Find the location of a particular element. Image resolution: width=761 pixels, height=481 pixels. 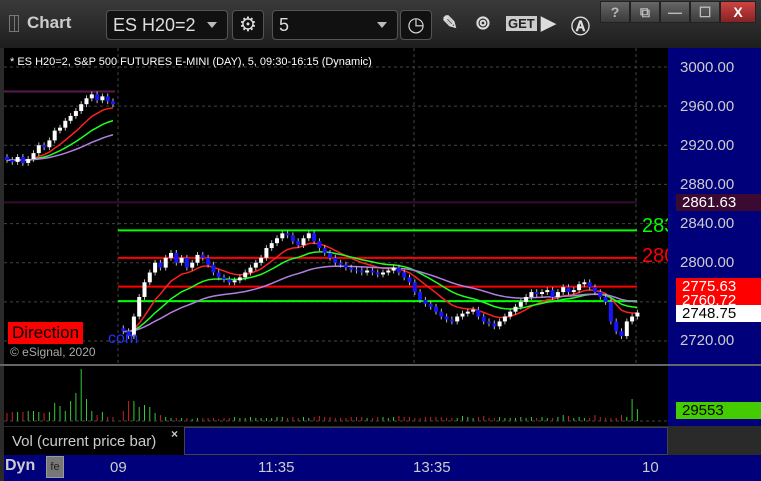

settings-gear-button: ⚙ is located at coordinates (248, 25).